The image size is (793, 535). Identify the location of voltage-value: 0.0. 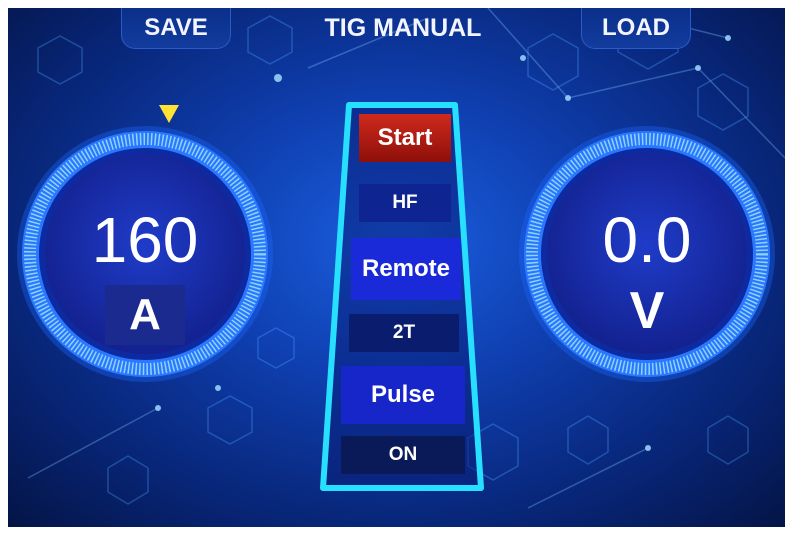
(647, 240).